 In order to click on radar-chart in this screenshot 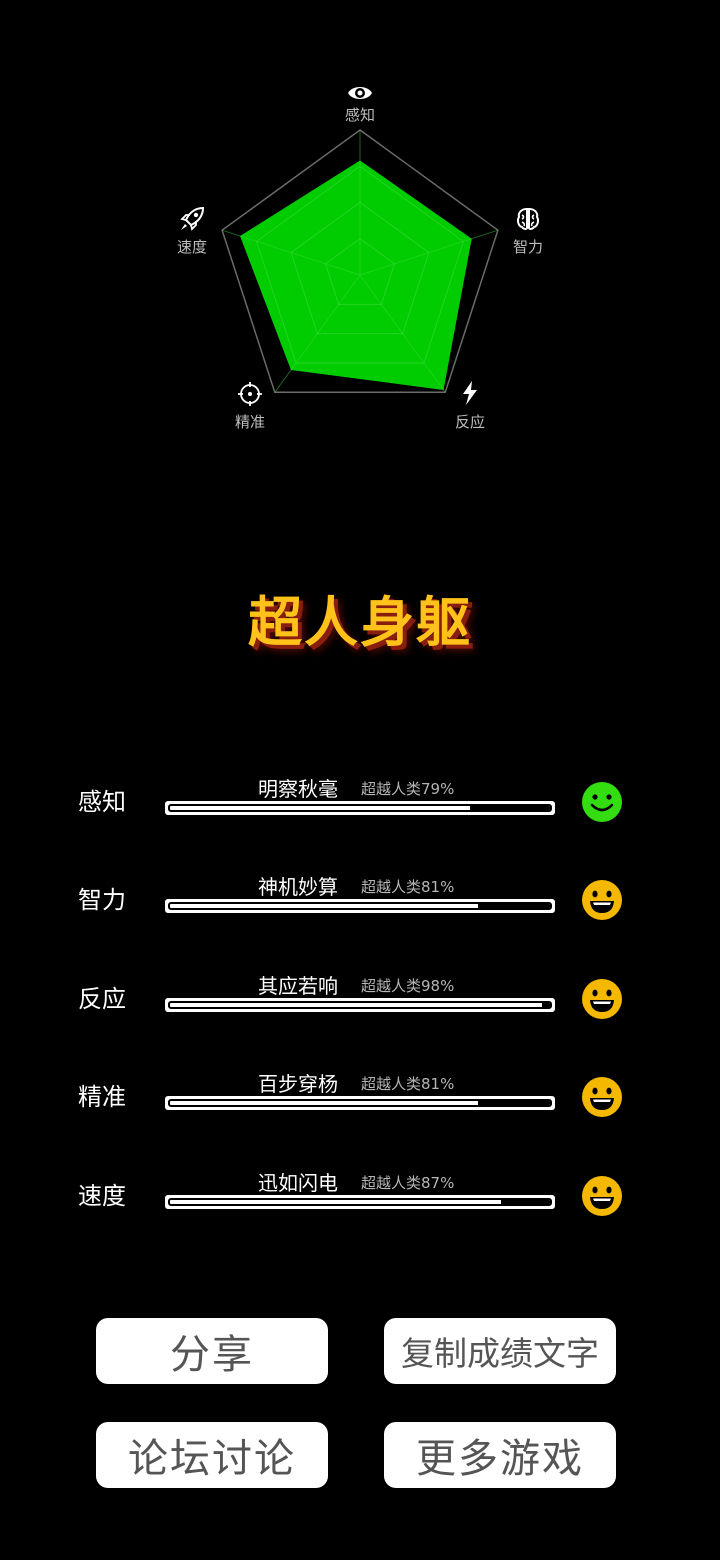, I will do `click(360, 261)`.